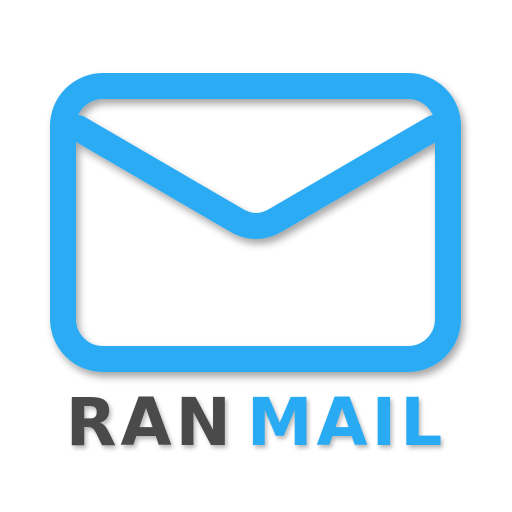 The height and width of the screenshot is (512, 512). Describe the element at coordinates (346, 422) in the screenshot. I see `wordmark-mail: MAIL` at that location.